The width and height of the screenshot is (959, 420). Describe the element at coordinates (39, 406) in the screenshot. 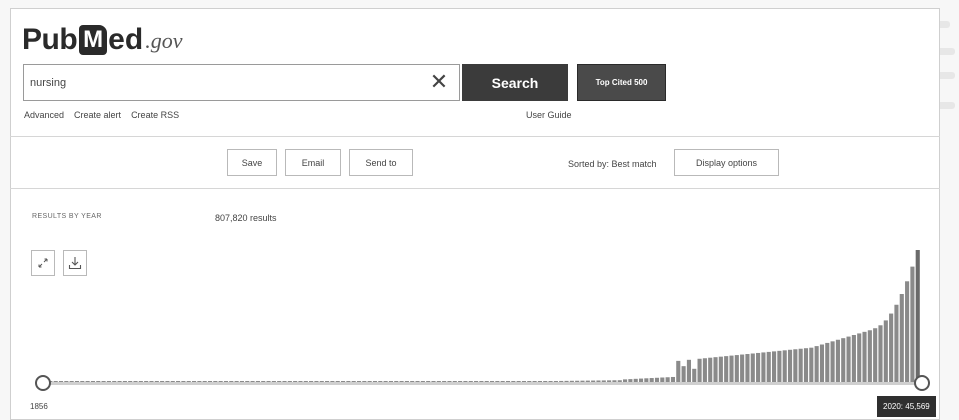

I see `timeline-start-year: 1856` at that location.